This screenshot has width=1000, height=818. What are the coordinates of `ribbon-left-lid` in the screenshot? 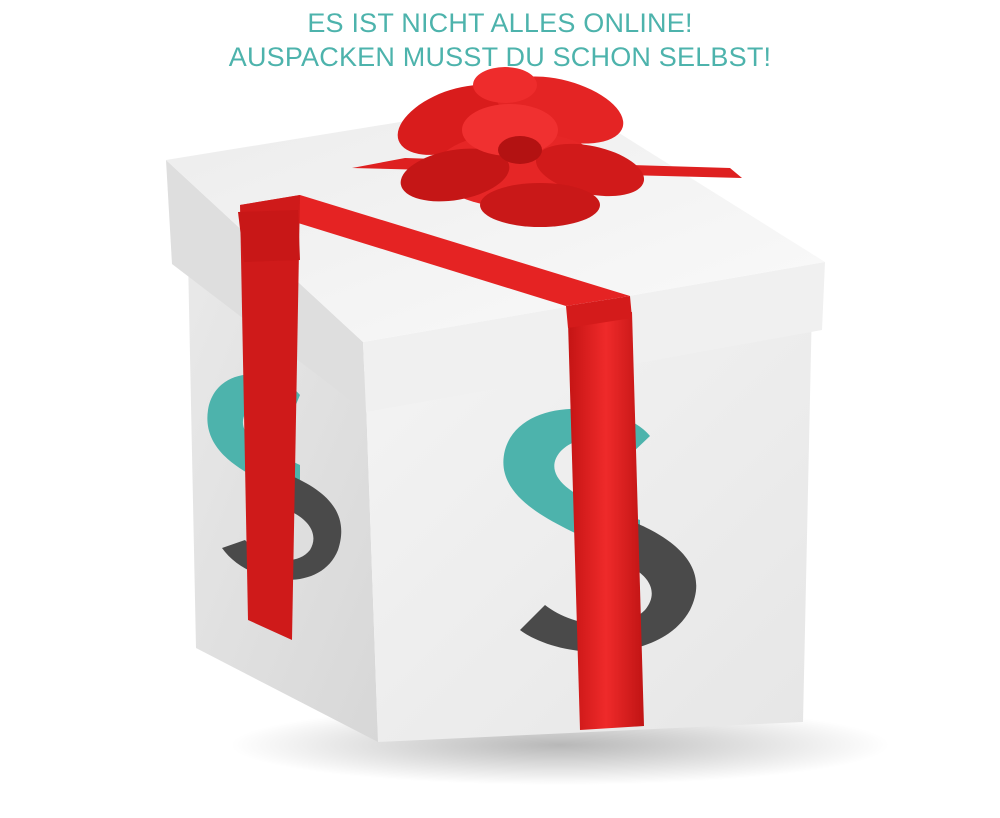 It's located at (269, 236).